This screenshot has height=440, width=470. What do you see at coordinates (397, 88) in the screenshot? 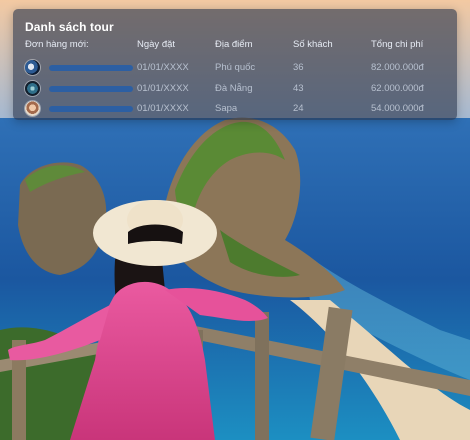
I see `order-total: 62.000.000đ` at bounding box center [397, 88].